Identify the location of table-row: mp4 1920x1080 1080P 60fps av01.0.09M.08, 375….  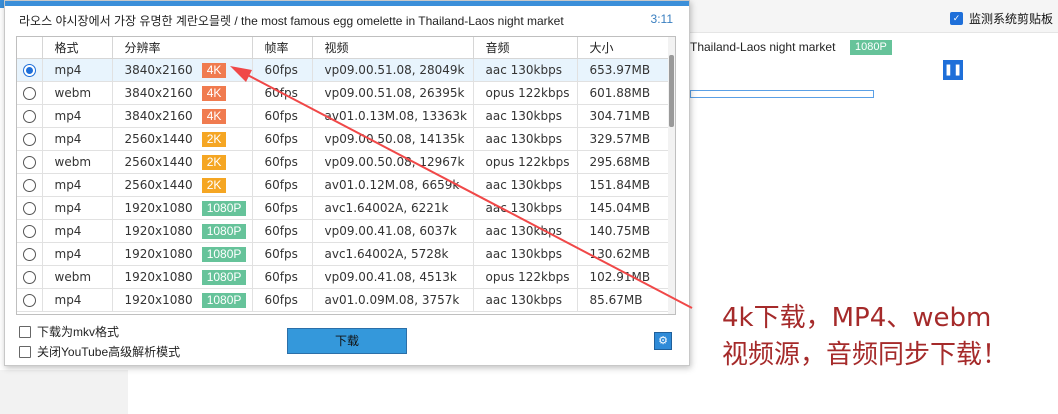
(343, 300).